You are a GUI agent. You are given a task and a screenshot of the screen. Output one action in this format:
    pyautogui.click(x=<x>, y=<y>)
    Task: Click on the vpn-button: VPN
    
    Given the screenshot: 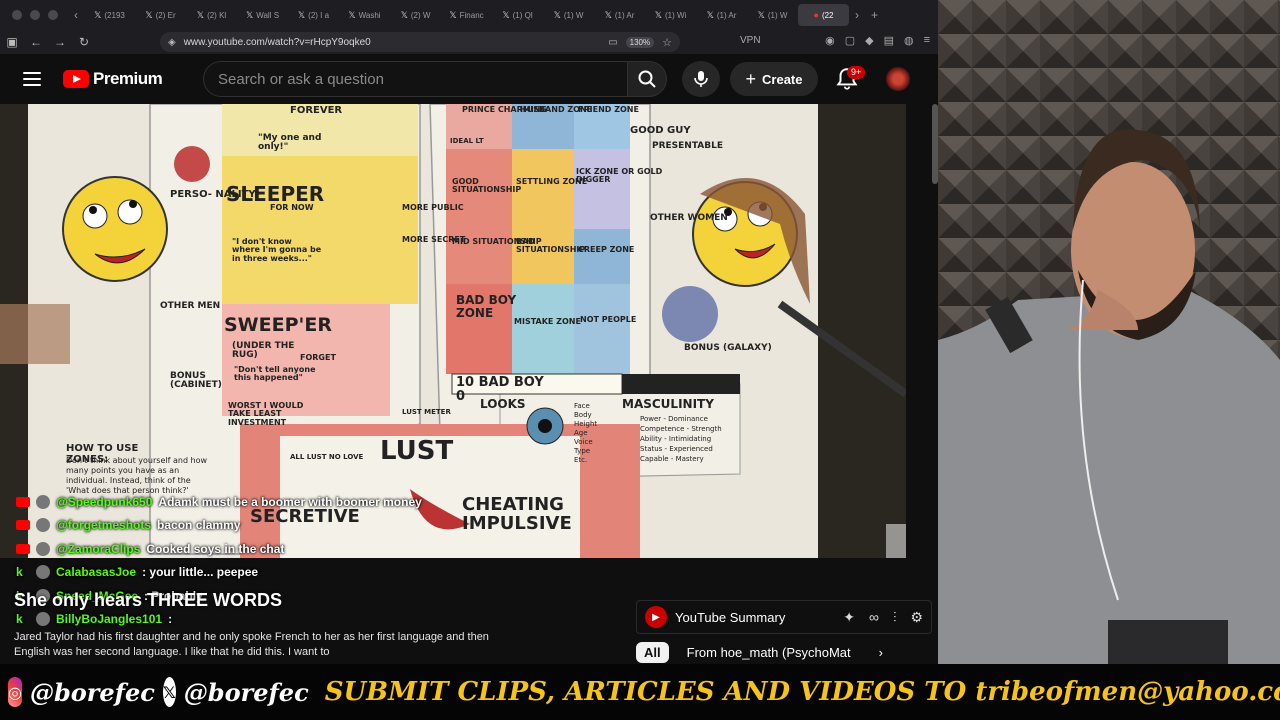 What is the action you would take?
    pyautogui.click(x=750, y=40)
    